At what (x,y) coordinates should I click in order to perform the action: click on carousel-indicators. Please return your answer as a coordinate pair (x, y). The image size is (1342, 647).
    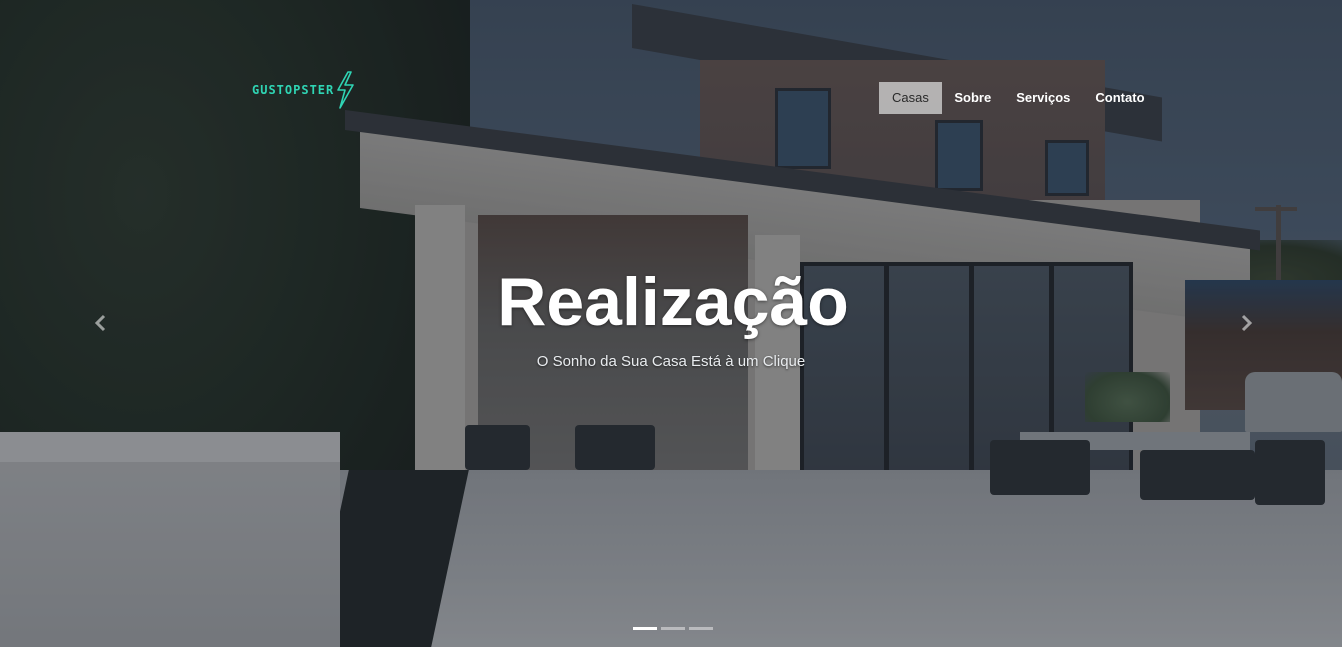
    Looking at the image, I should click on (673, 628).